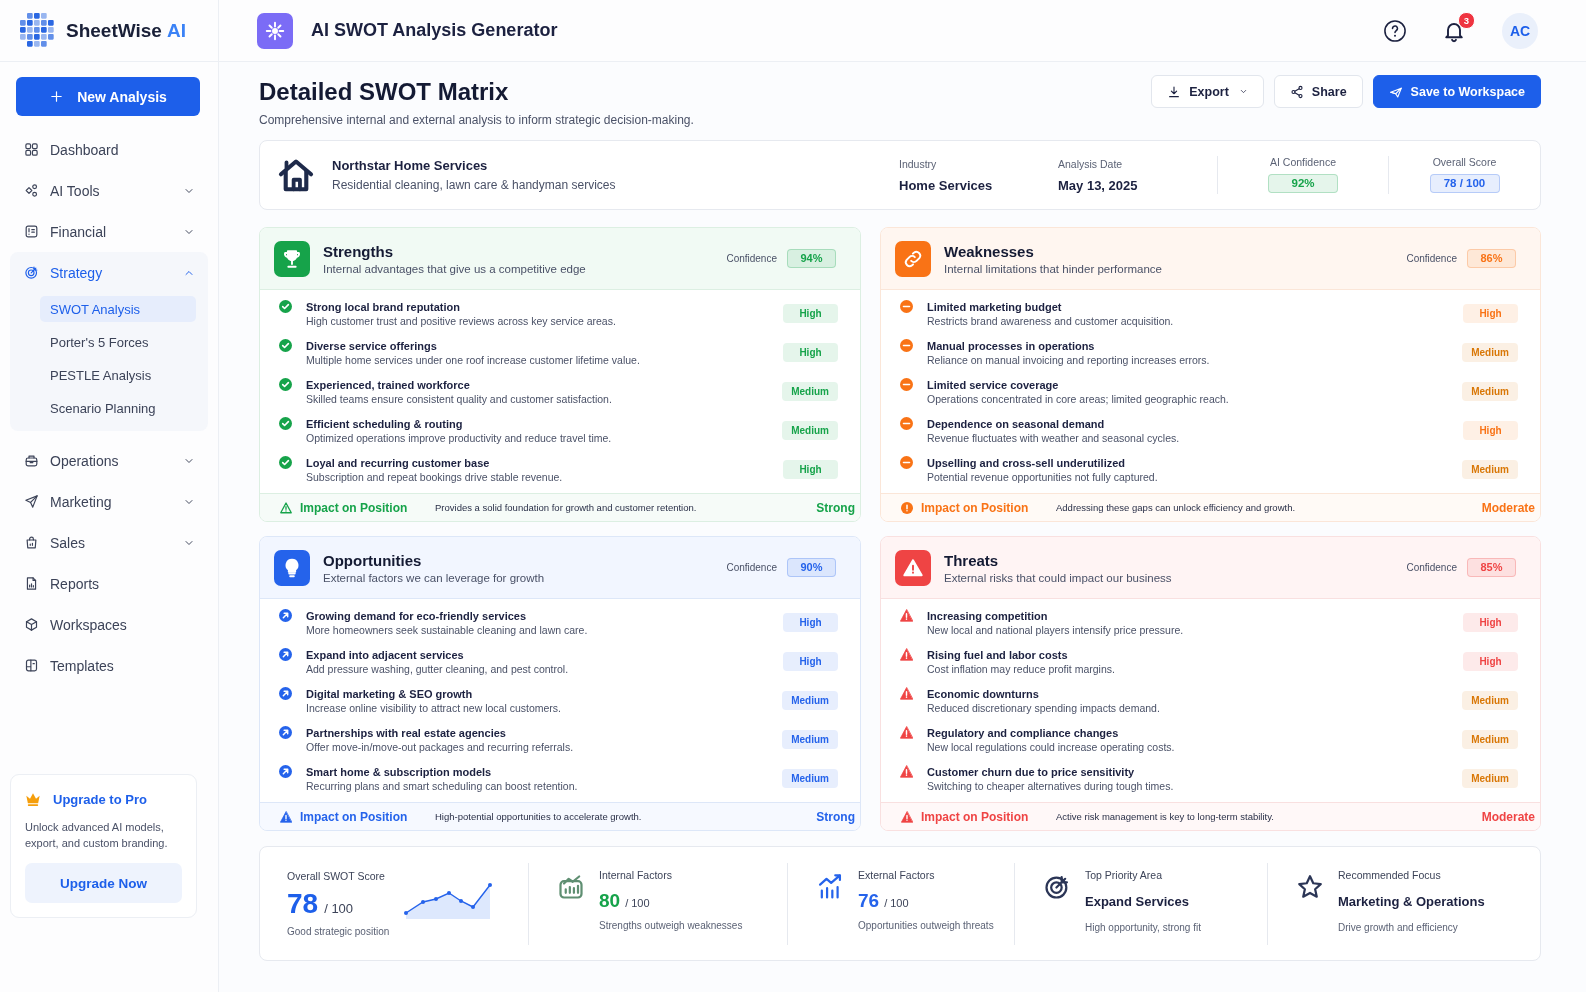  Describe the element at coordinates (811, 258) in the screenshot. I see `confidence-badge: 94%` at that location.